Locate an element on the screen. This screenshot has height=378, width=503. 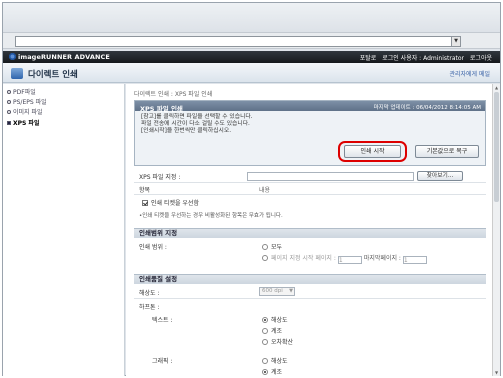
address-input: ▼ is located at coordinates (238, 41).